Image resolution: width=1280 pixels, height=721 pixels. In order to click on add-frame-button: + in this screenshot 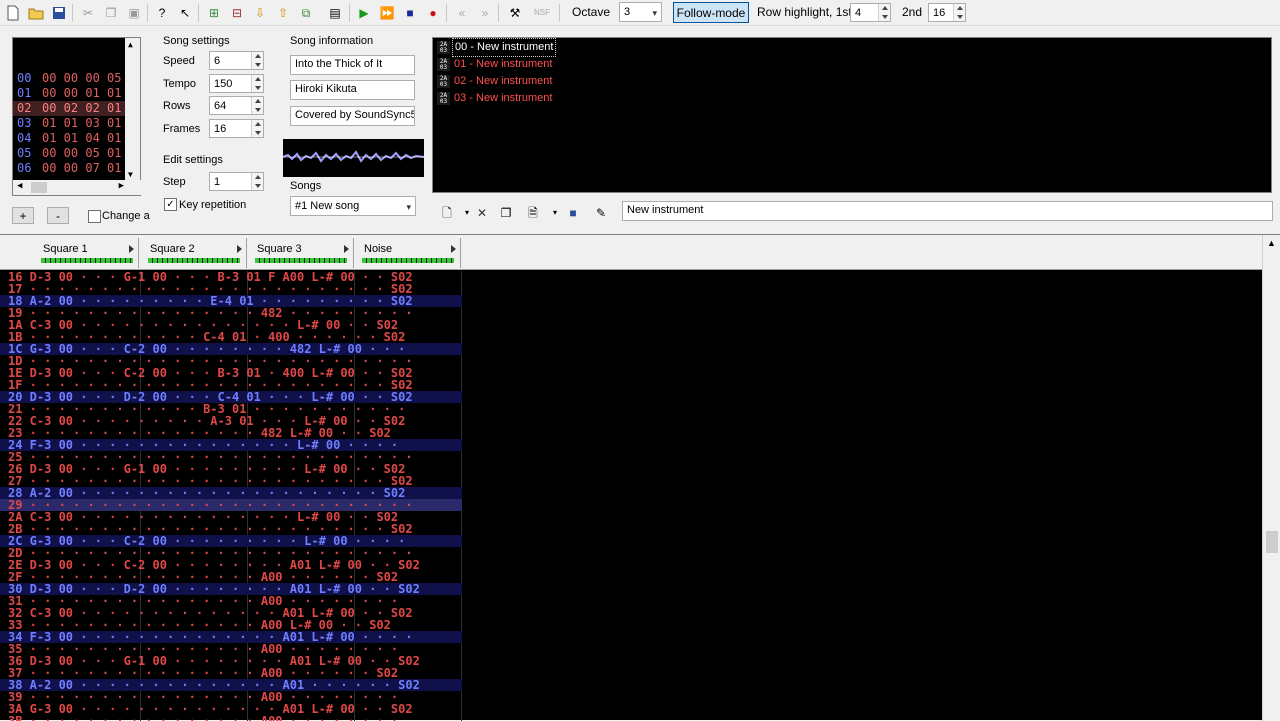, I will do `click(23, 215)`.